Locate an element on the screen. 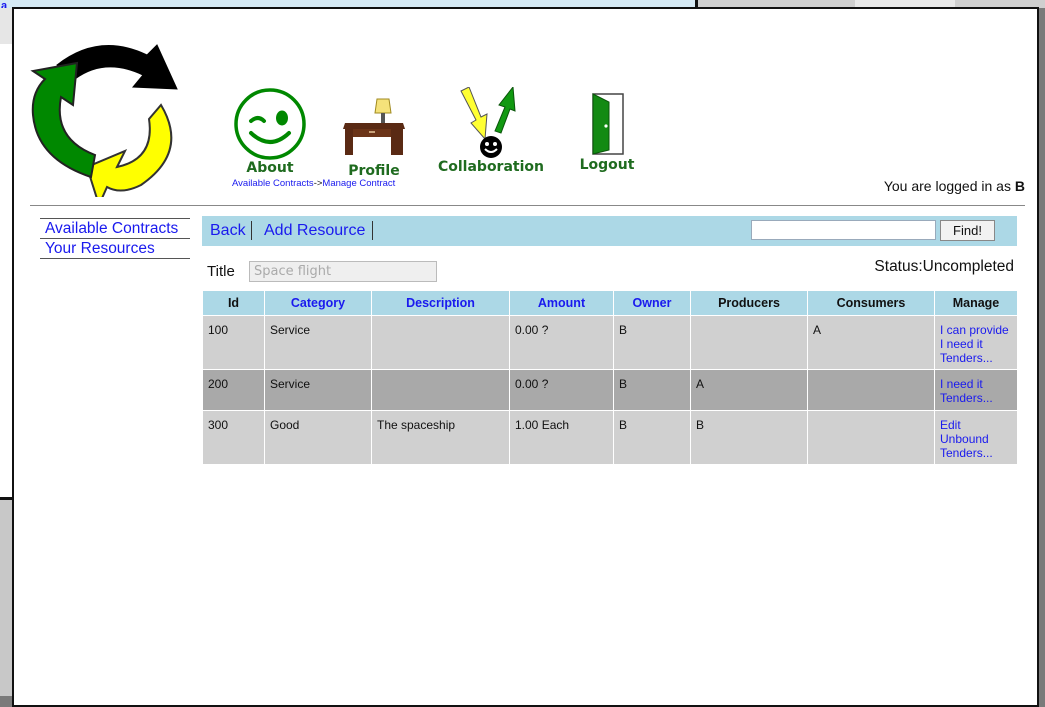 This screenshot has height=707, width=1045. nav-collaboration: Collaboration is located at coordinates (491, 131).